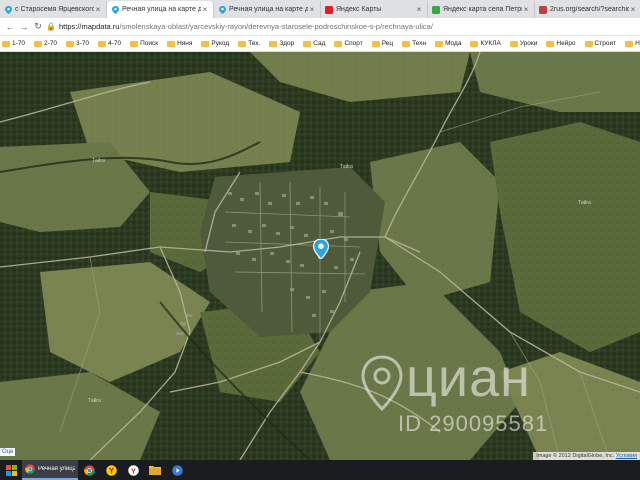 The height and width of the screenshot is (480, 640). I want to click on browser-tab: Яндекс Карты ×, so click(374, 9).